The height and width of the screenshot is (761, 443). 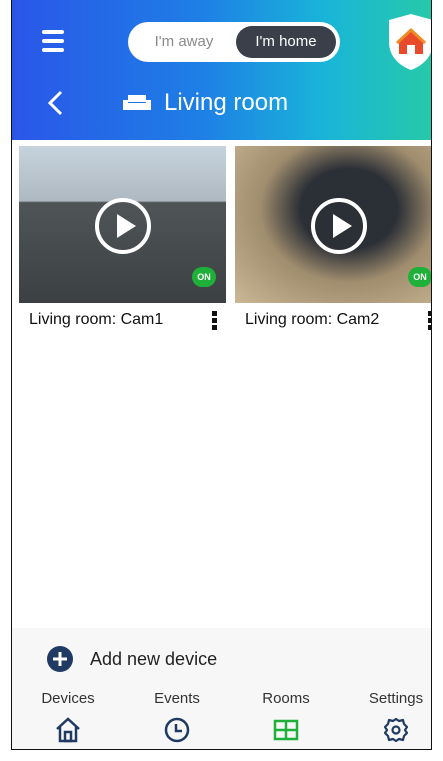 What do you see at coordinates (286, 698) in the screenshot?
I see `nav-label: Rooms` at bounding box center [286, 698].